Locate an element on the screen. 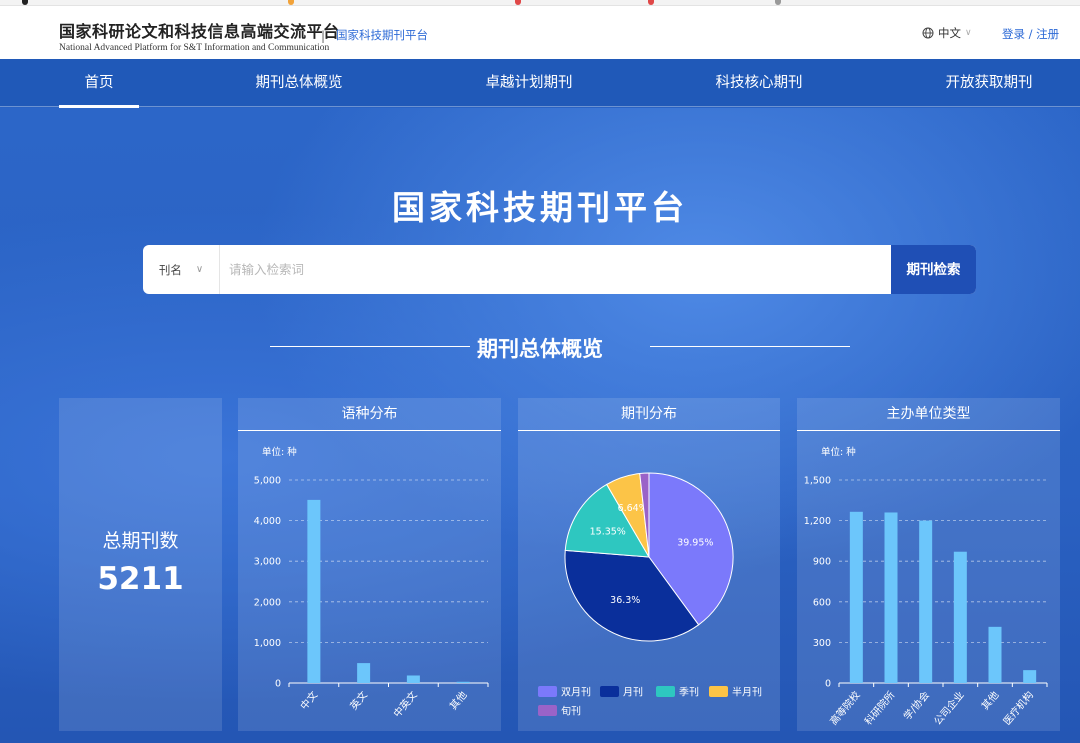 This screenshot has height=743, width=1080. frequency-pie-chart: 39.95%36.3%15.35%6.64%双月刊 月刊 季刊 半月刊旬刊 is located at coordinates (650, 595).